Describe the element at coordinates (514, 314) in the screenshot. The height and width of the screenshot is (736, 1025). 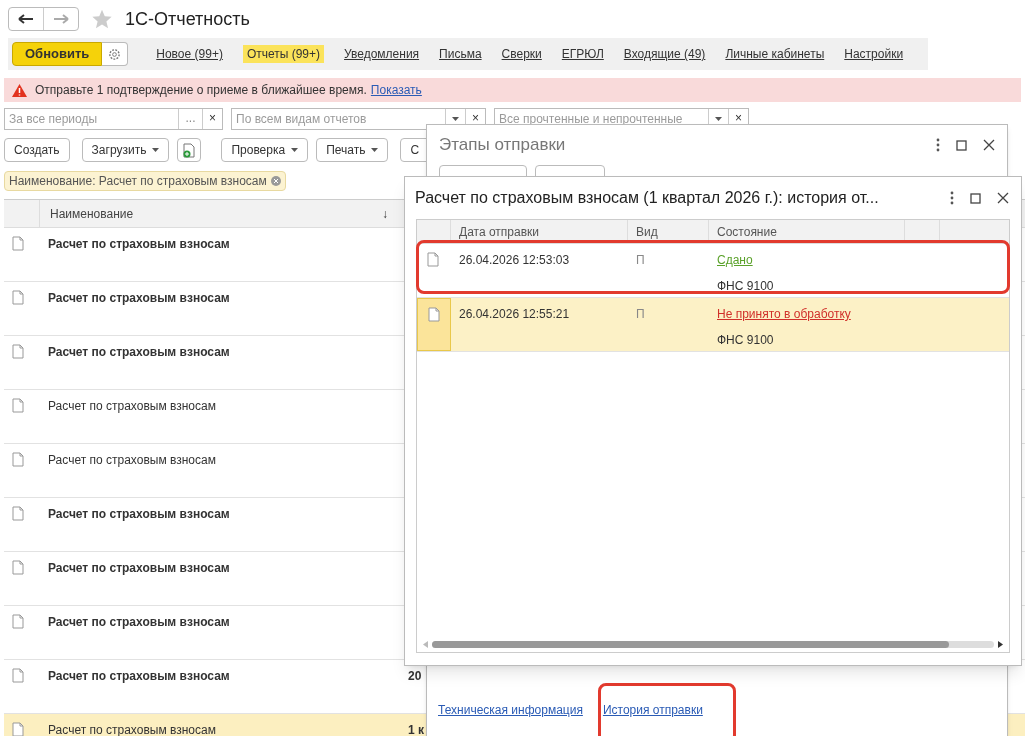
I see `send-date: 26.04.2026 12:55:21` at that location.